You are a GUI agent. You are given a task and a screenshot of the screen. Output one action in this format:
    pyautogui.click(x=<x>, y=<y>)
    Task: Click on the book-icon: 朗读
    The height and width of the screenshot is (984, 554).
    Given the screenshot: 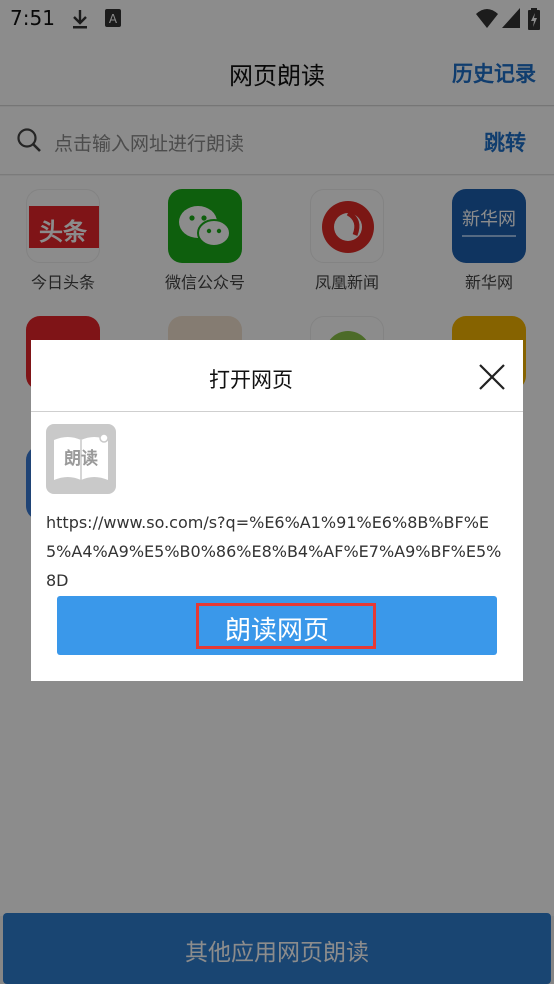 What is the action you would take?
    pyautogui.click(x=81, y=459)
    